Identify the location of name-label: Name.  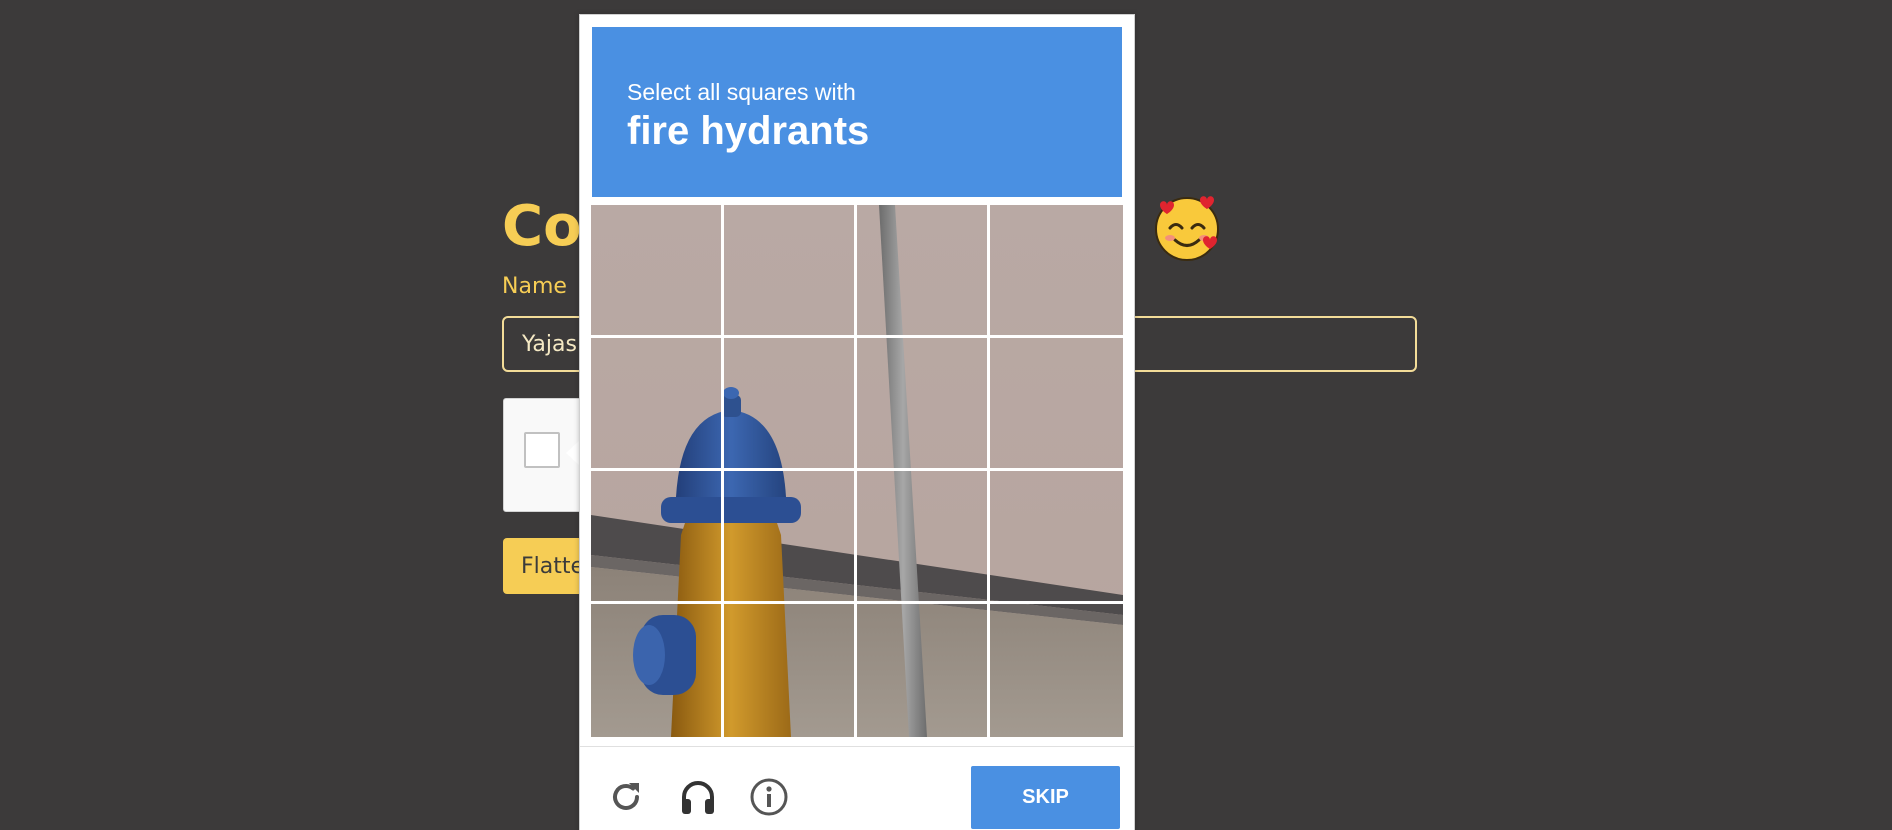
(534, 286).